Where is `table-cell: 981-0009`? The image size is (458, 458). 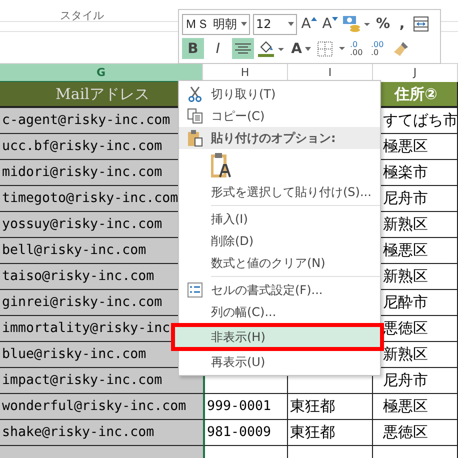
table-cell: 981-0009 is located at coordinates (245, 433).